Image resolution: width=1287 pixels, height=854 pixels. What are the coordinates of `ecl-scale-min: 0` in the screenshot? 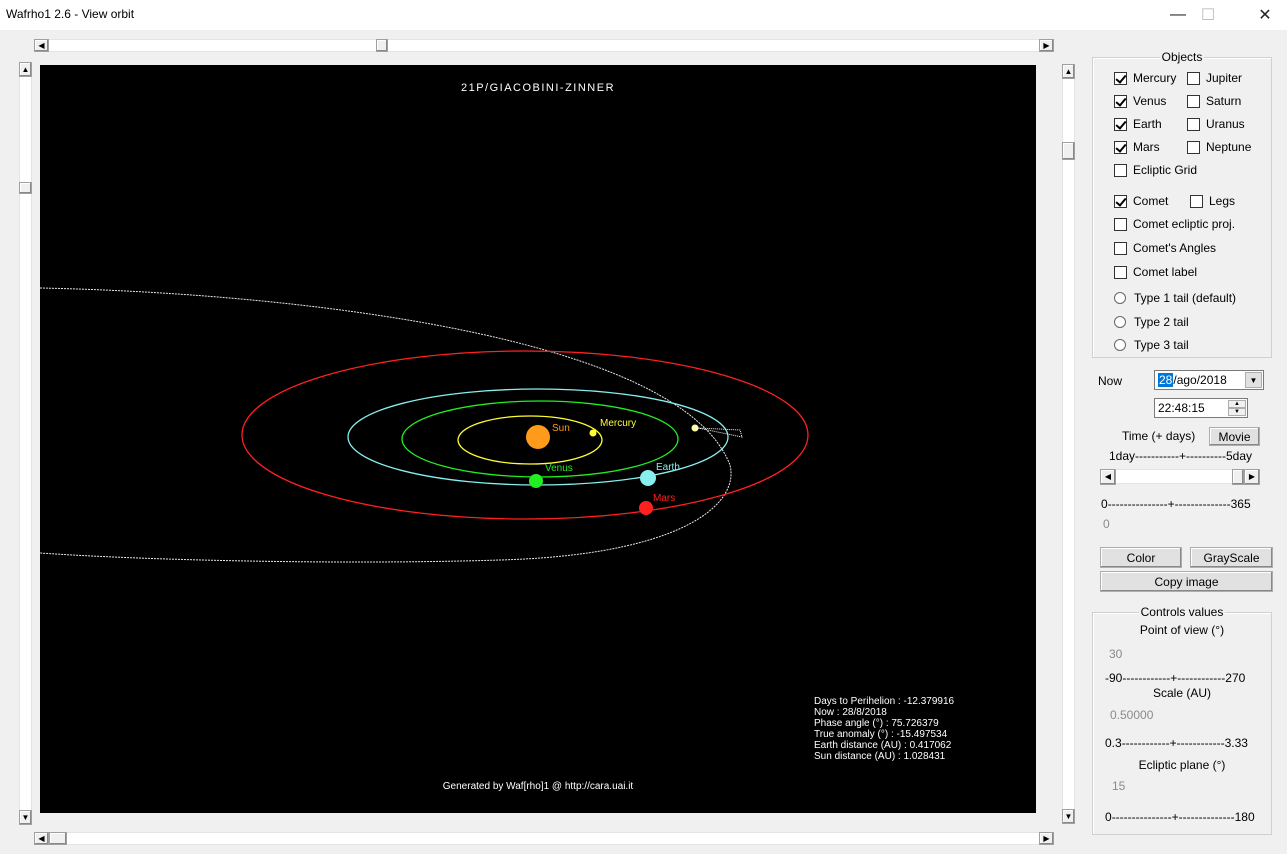 It's located at (1108, 817).